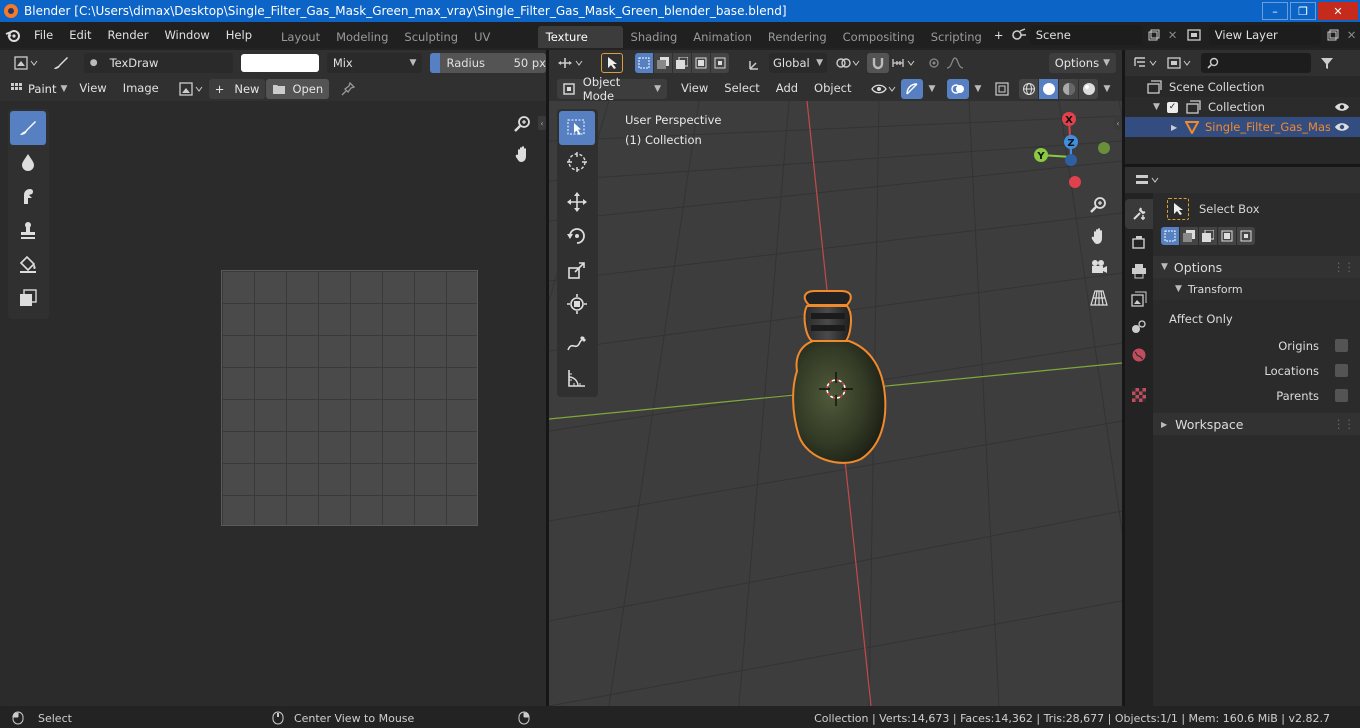 The width and height of the screenshot is (1360, 728). I want to click on view-layer-icon, so click(1195, 35).